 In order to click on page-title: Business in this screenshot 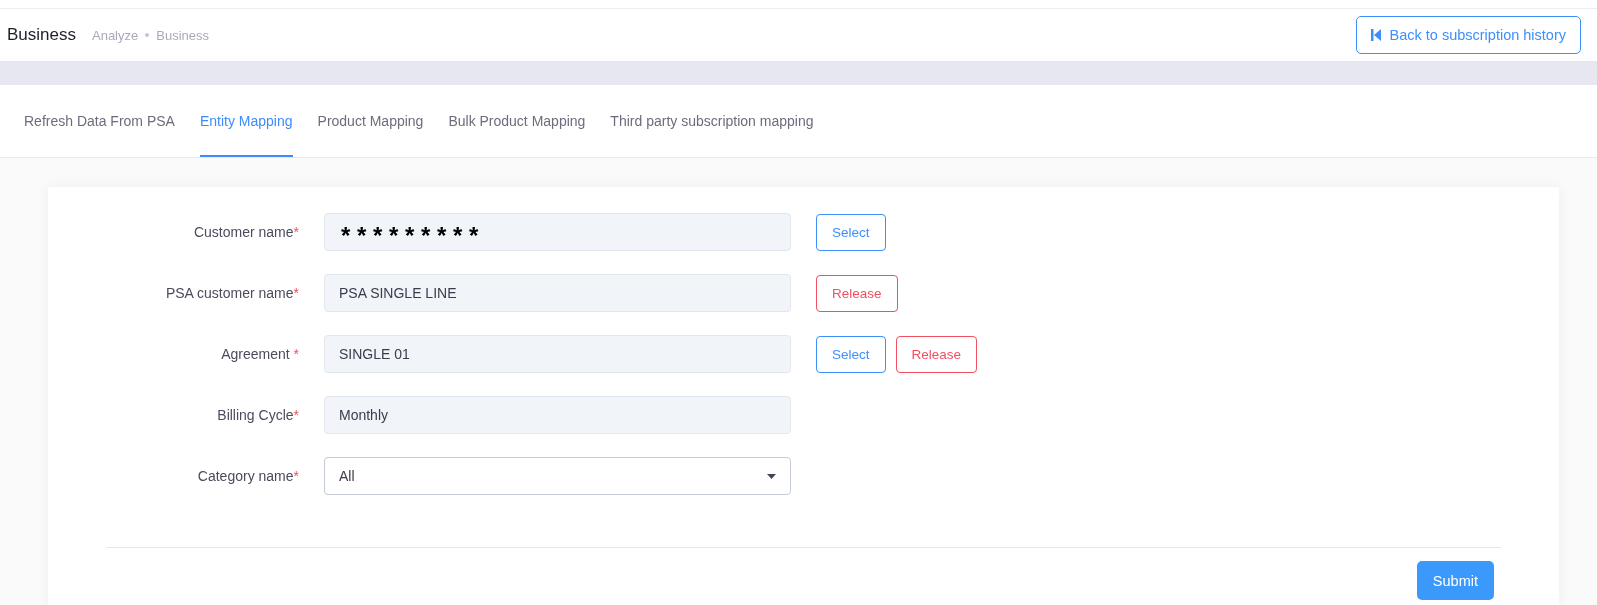, I will do `click(41, 35)`.